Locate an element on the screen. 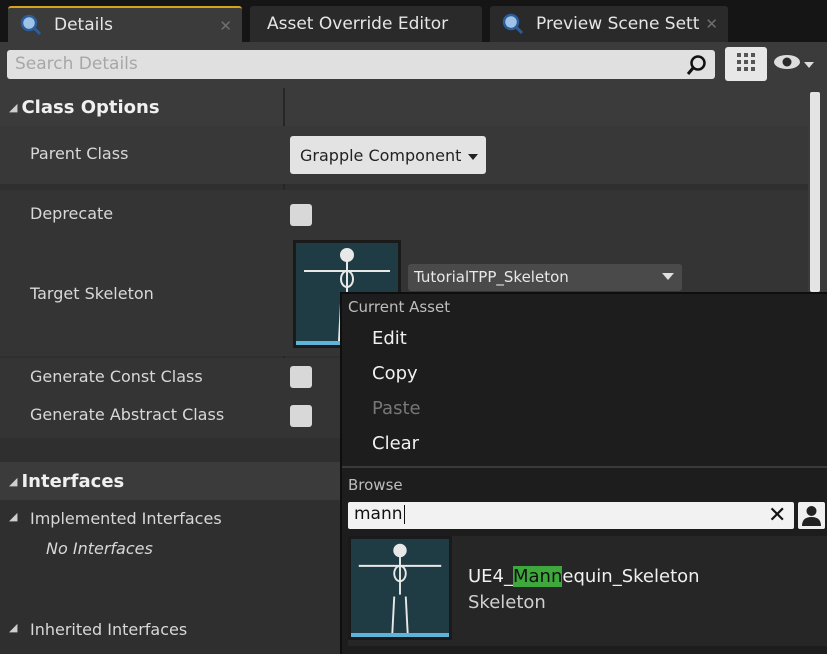 The height and width of the screenshot is (654, 827). user-filter-button is located at coordinates (811, 515).